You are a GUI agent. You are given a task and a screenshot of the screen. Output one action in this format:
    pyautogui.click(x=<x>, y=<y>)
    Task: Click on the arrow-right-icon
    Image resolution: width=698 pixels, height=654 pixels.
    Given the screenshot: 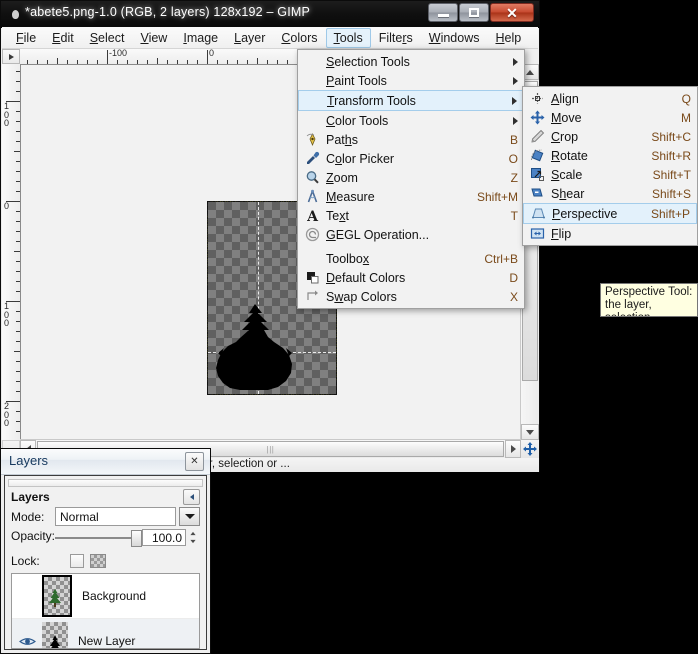 What is the action you would take?
    pyautogui.click(x=513, y=449)
    